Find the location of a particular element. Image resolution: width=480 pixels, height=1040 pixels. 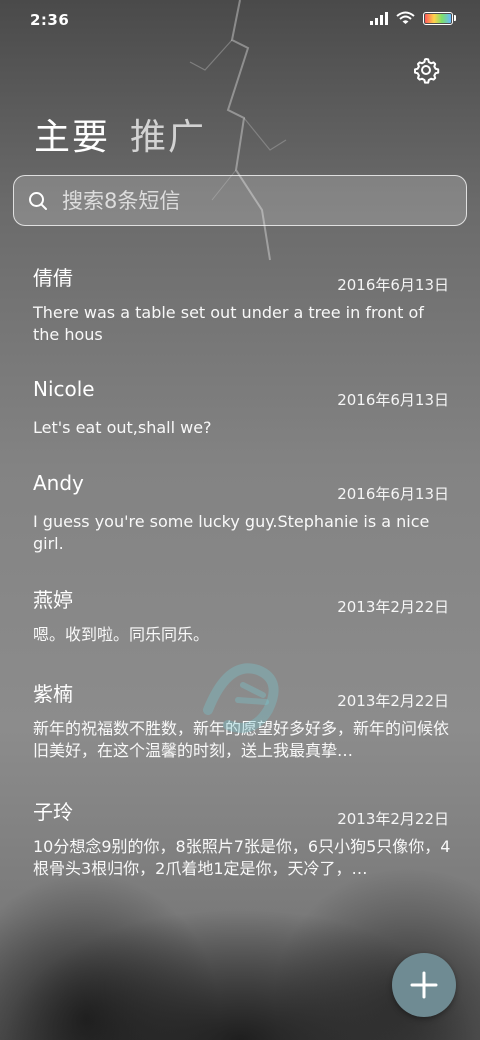

search-input is located at coordinates (252, 200).